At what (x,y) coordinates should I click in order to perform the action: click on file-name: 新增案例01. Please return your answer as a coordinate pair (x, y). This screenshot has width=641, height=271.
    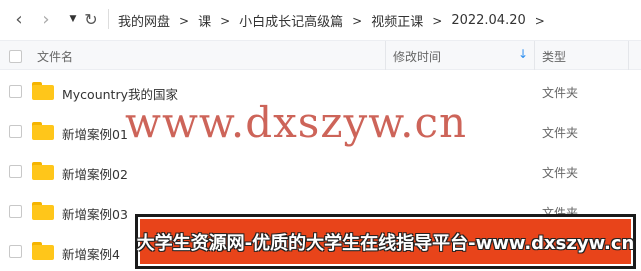
    Looking at the image, I should click on (95, 133).